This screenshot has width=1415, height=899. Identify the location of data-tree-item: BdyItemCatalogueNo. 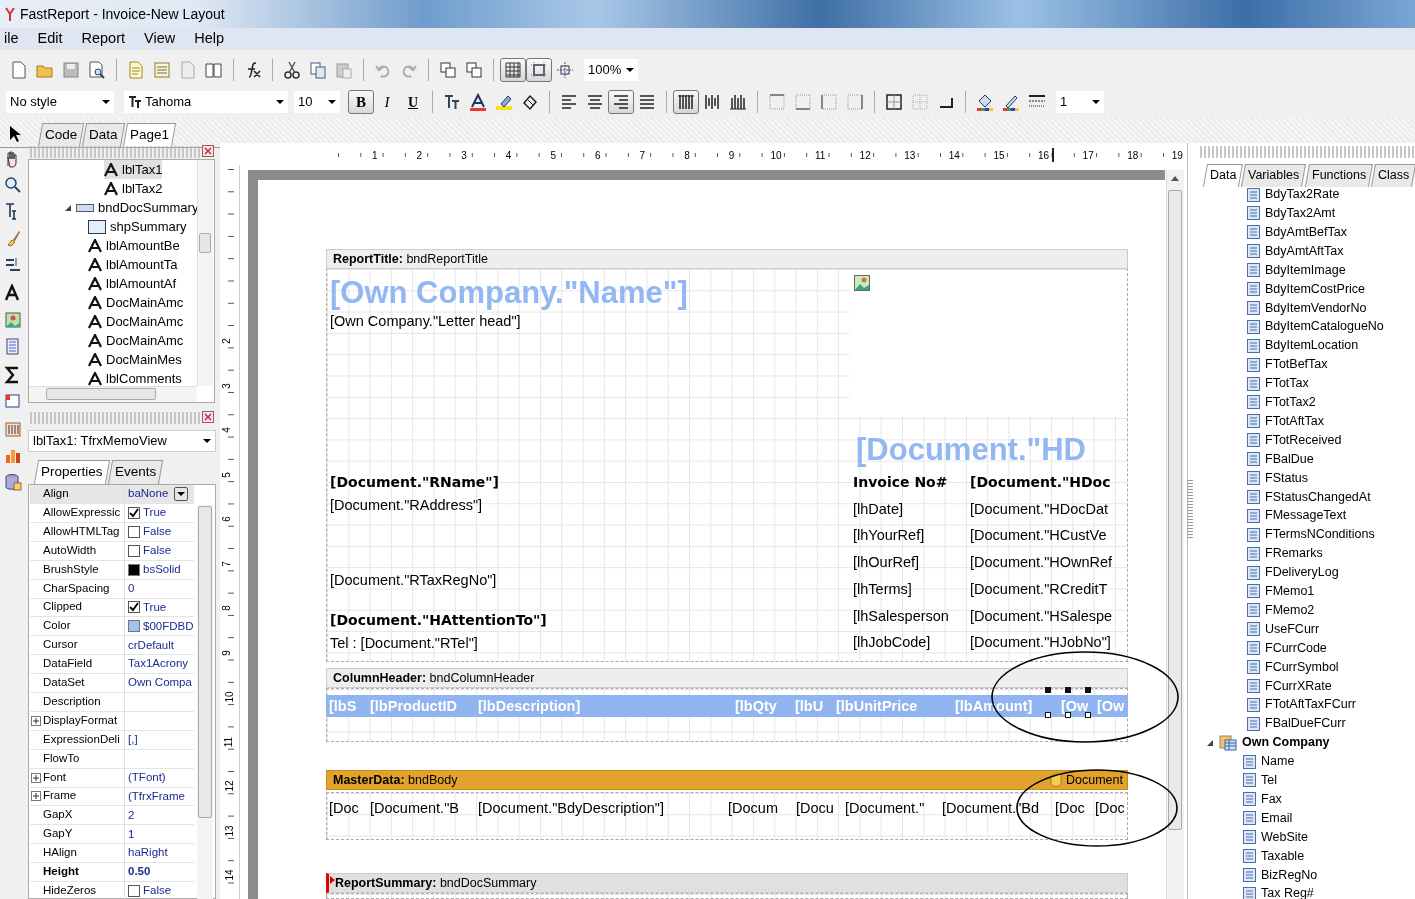
(1315, 327).